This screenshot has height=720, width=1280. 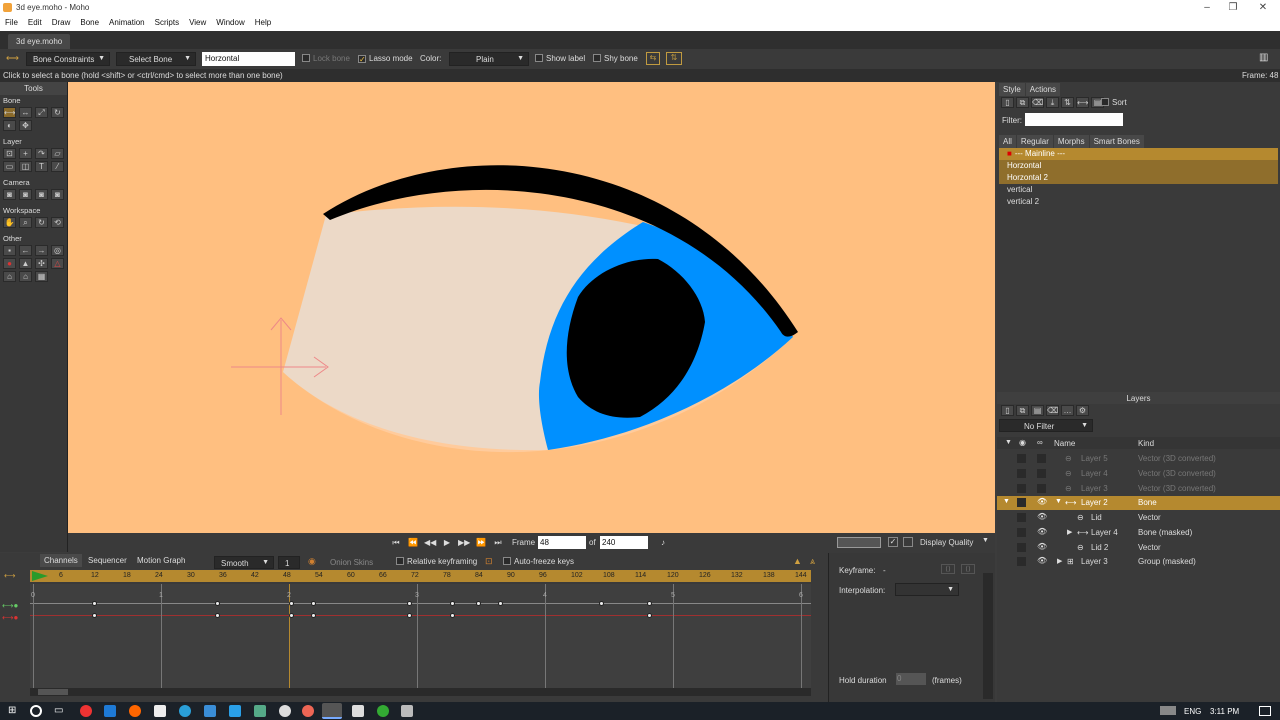 What do you see at coordinates (1034, 141) in the screenshot?
I see `tab-regular: Regular` at bounding box center [1034, 141].